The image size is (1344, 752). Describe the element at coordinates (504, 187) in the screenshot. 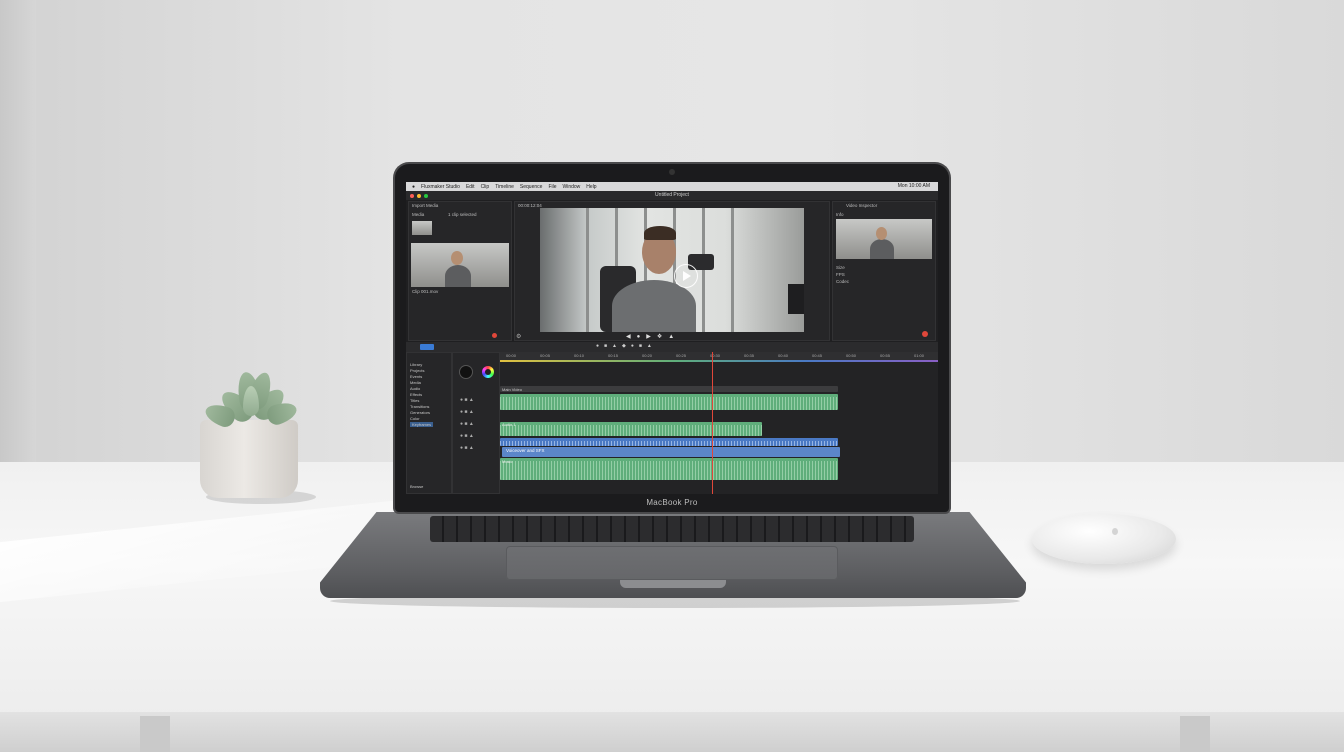

I see `menu-timeline: Timeline` at that location.